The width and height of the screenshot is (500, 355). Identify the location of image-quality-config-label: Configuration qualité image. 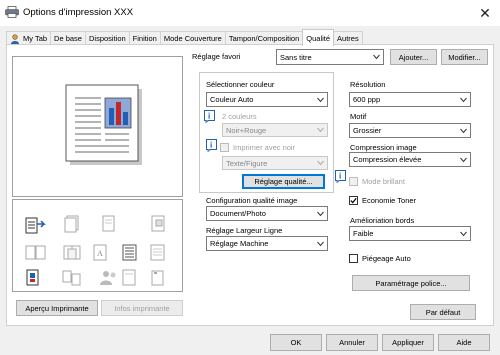
(252, 200).